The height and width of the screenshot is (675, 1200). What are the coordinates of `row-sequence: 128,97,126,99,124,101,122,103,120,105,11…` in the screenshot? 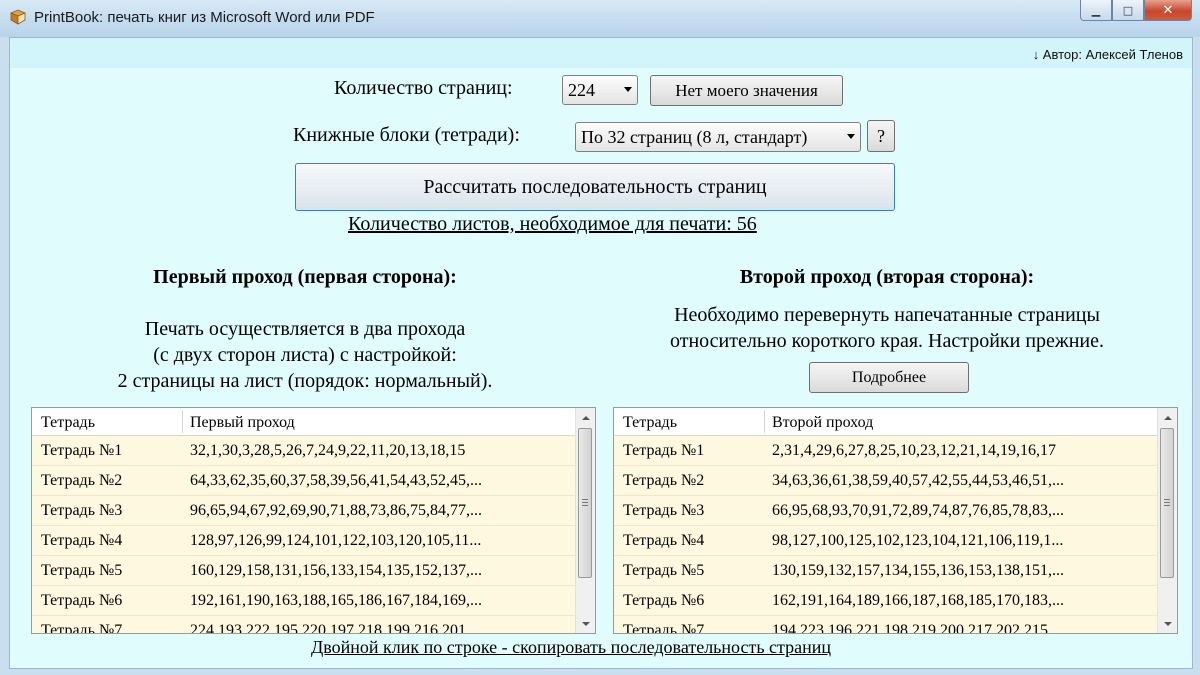 It's located at (336, 540).